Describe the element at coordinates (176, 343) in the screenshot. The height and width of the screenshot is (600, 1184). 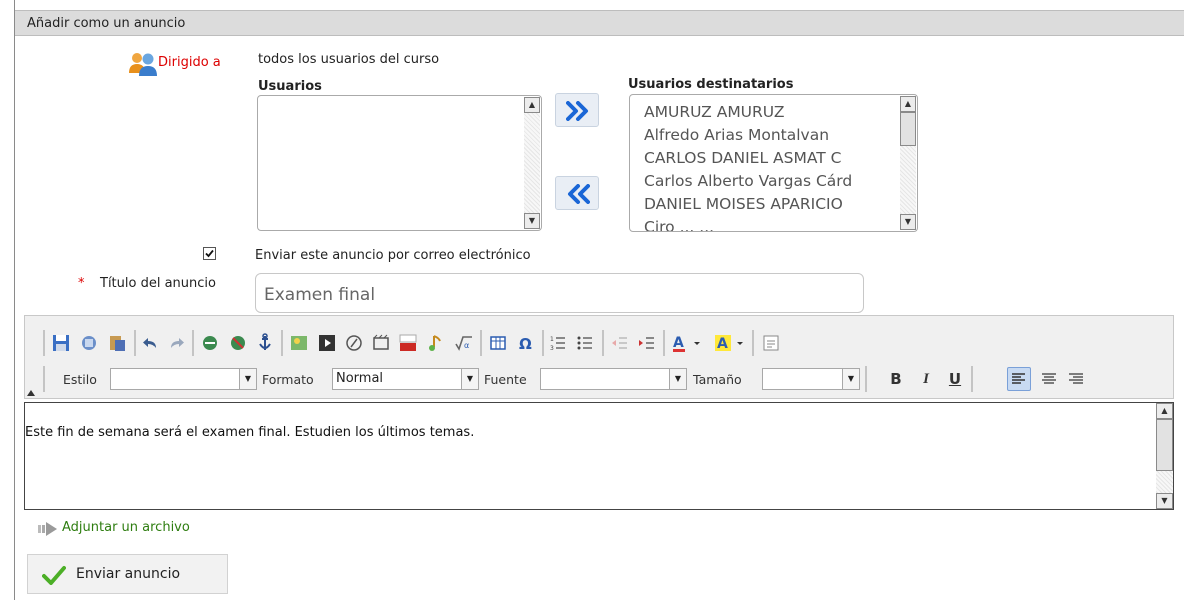
I see `redo-icon` at that location.